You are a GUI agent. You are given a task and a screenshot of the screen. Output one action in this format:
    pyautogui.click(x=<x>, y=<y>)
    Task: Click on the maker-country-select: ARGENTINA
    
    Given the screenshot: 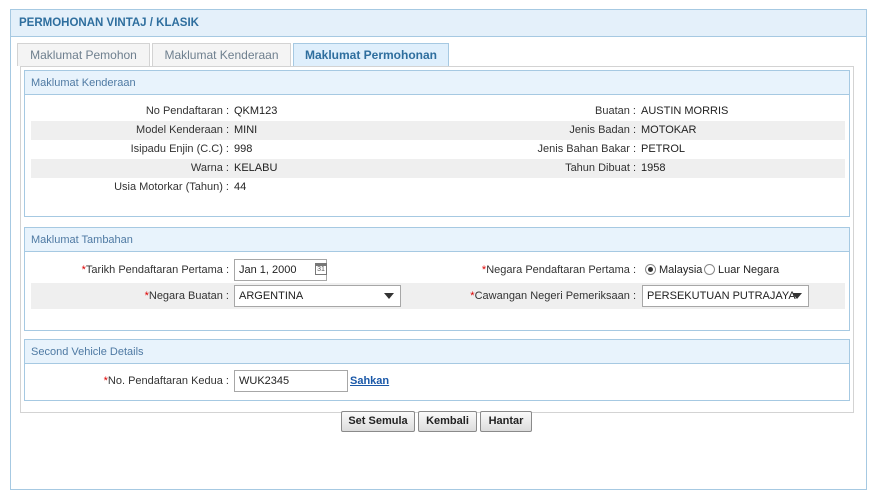 What is the action you would take?
    pyautogui.click(x=317, y=296)
    